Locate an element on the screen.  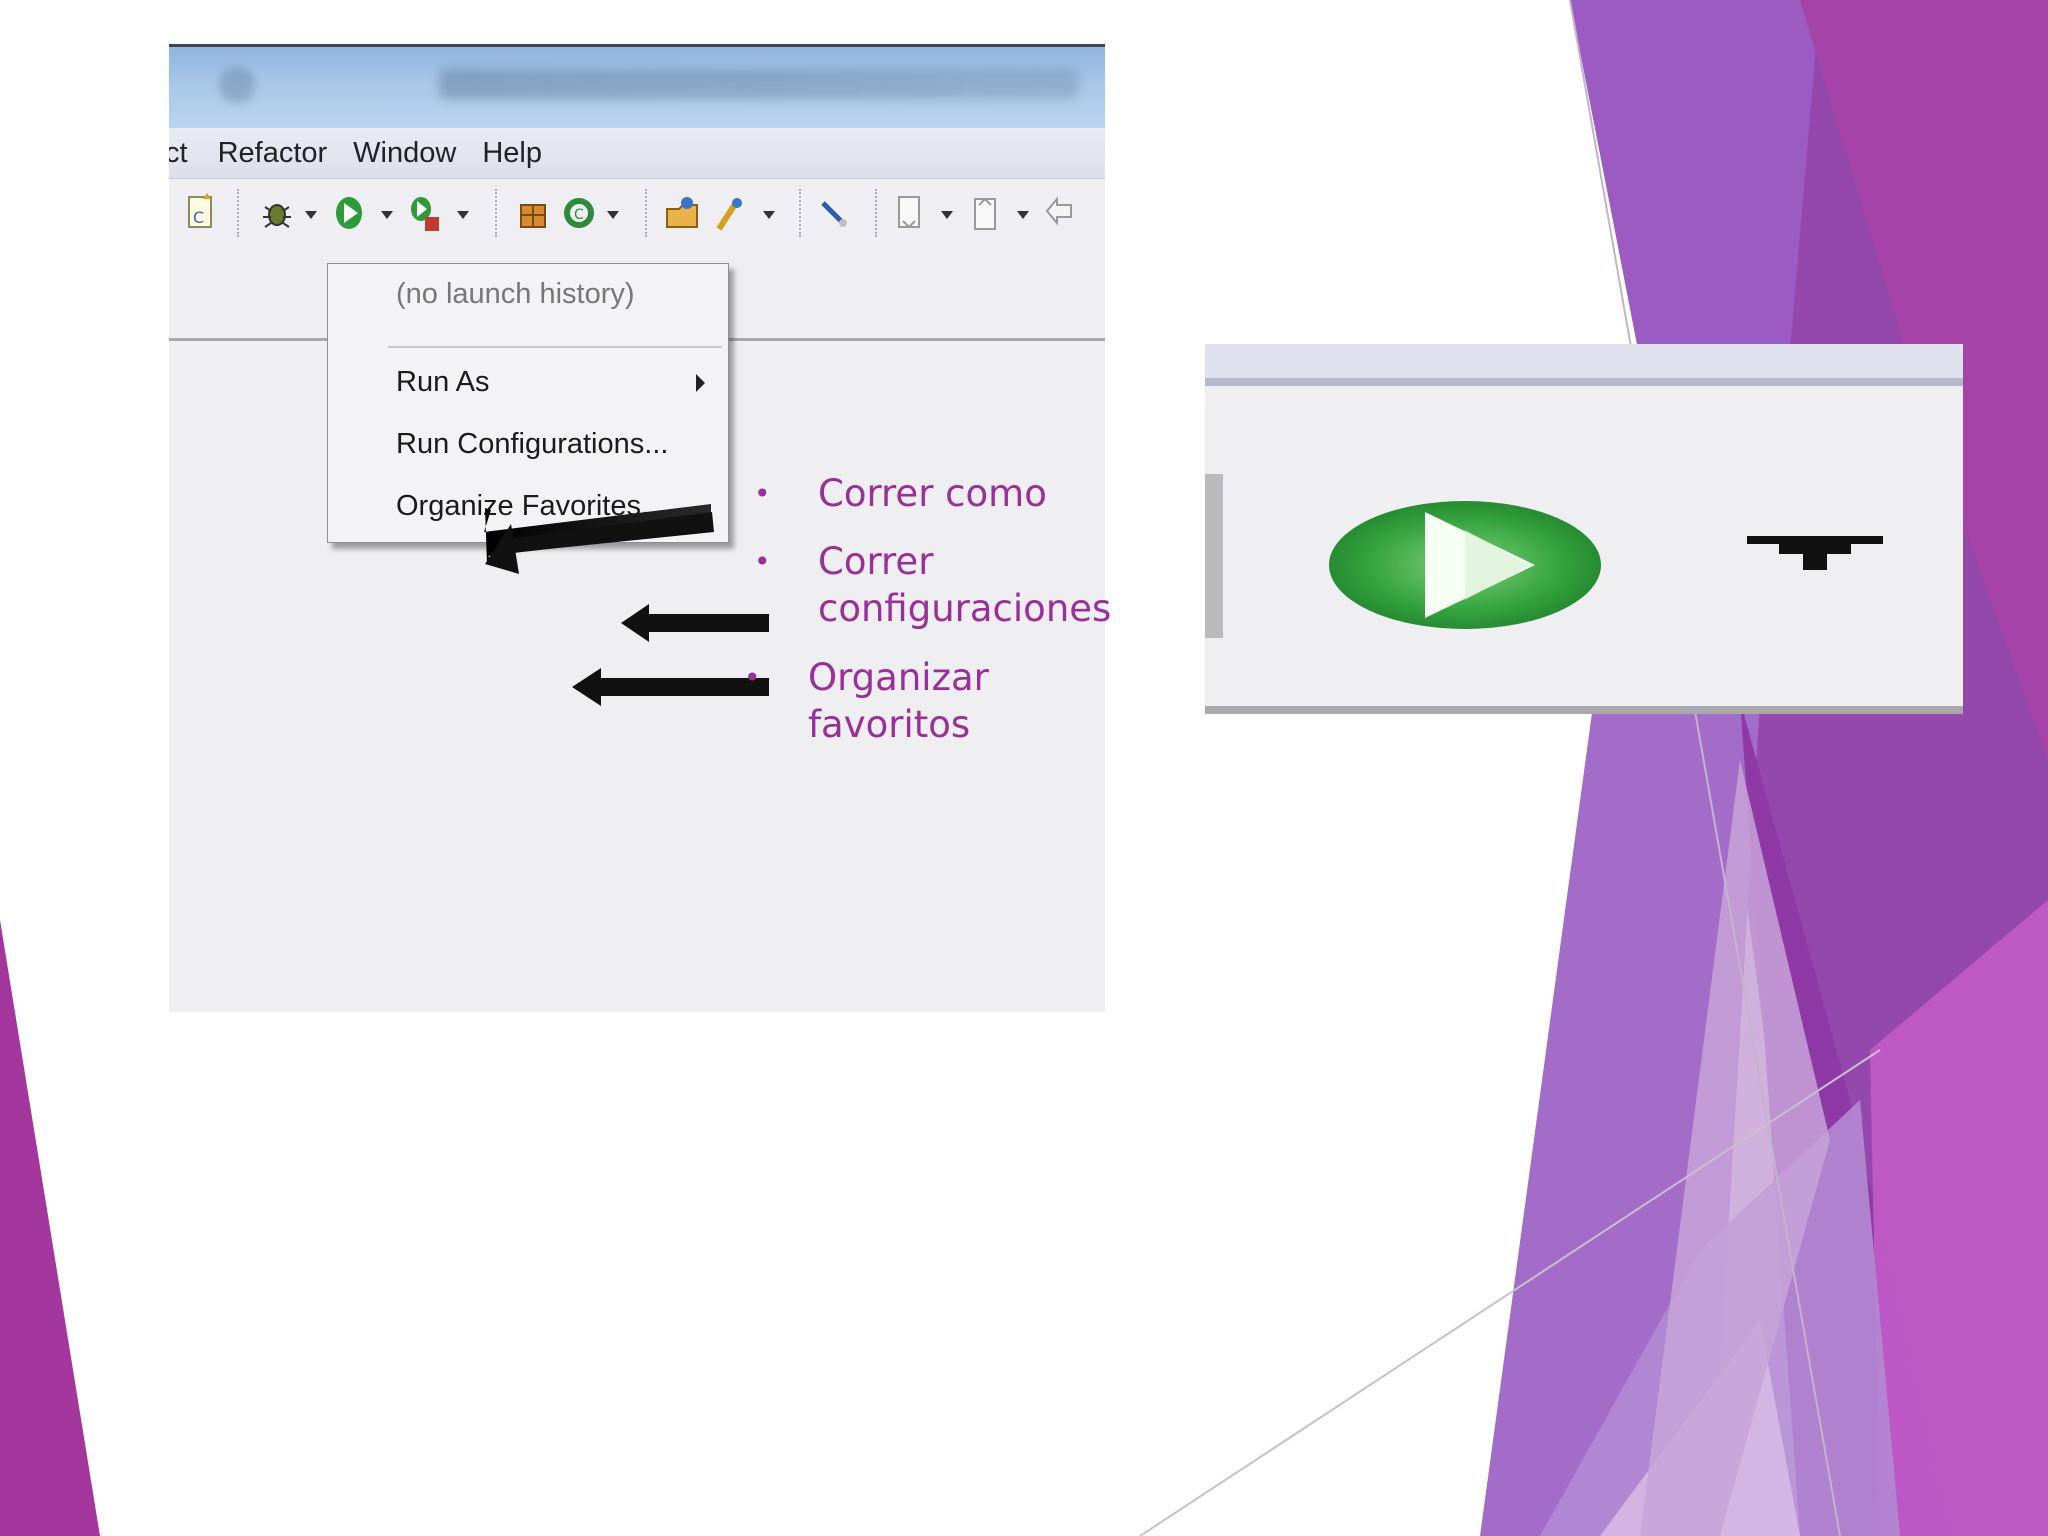
zoomed-run-button is located at coordinates (1584, 529).